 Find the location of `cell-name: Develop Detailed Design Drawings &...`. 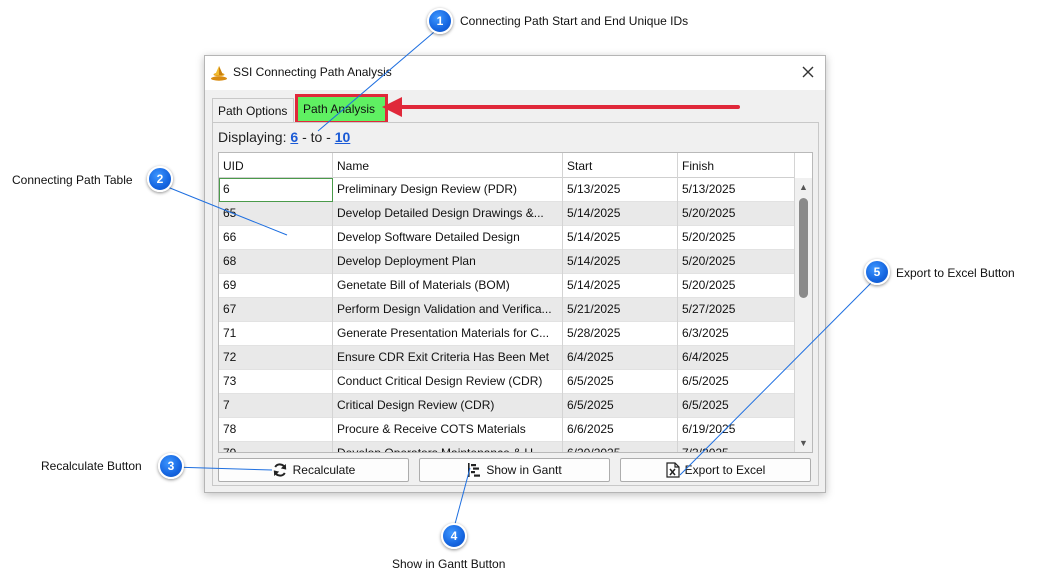

cell-name: Develop Detailed Design Drawings &... is located at coordinates (448, 214).